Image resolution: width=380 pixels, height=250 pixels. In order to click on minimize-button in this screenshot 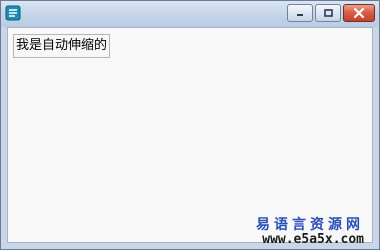, I will do `click(300, 13)`.